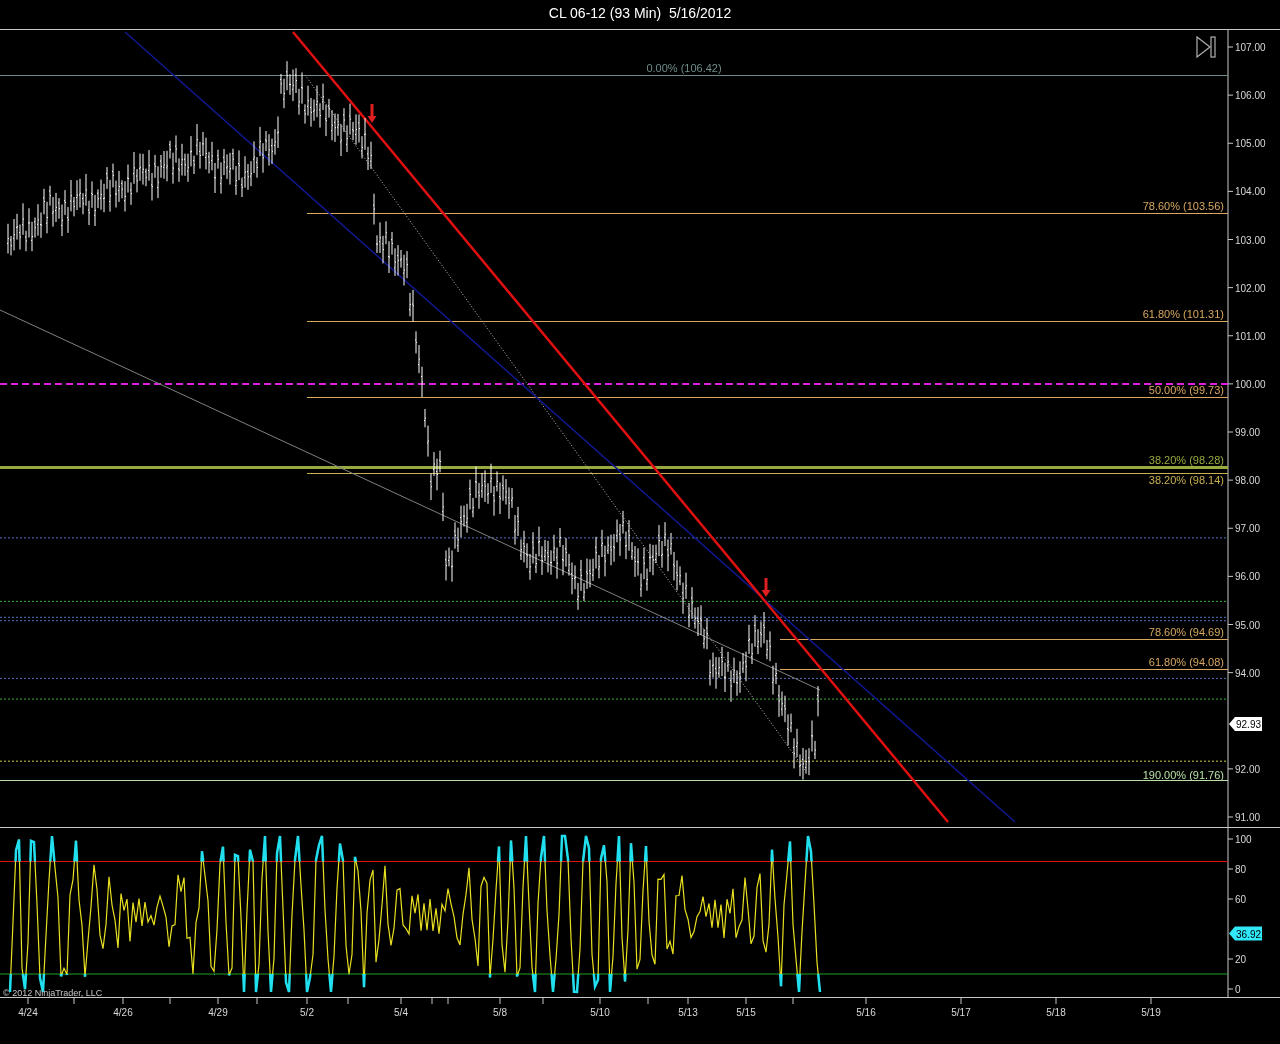 This screenshot has width=1280, height=1044. Describe the element at coordinates (1250, 96) in the screenshot. I see `price-axis-label: 106.00` at that location.